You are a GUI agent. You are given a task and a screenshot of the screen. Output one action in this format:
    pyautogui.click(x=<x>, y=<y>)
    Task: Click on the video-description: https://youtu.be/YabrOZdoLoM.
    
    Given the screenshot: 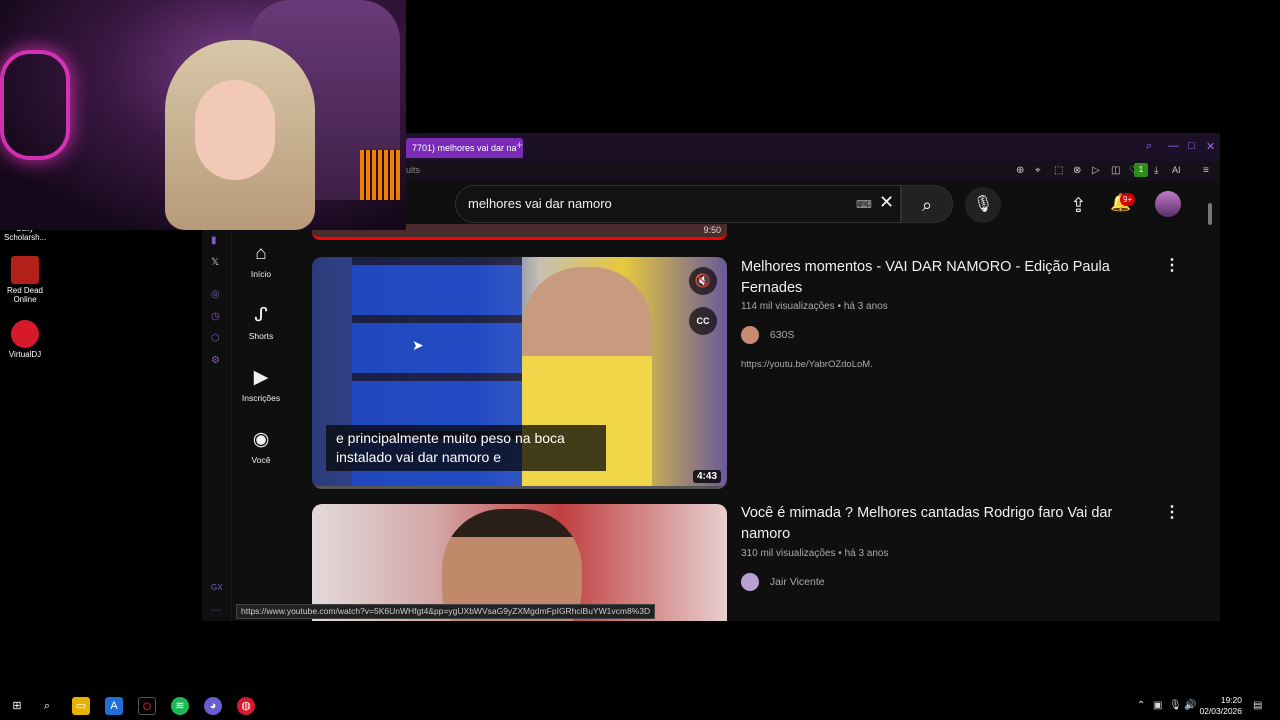 What is the action you would take?
    pyautogui.click(x=807, y=364)
    